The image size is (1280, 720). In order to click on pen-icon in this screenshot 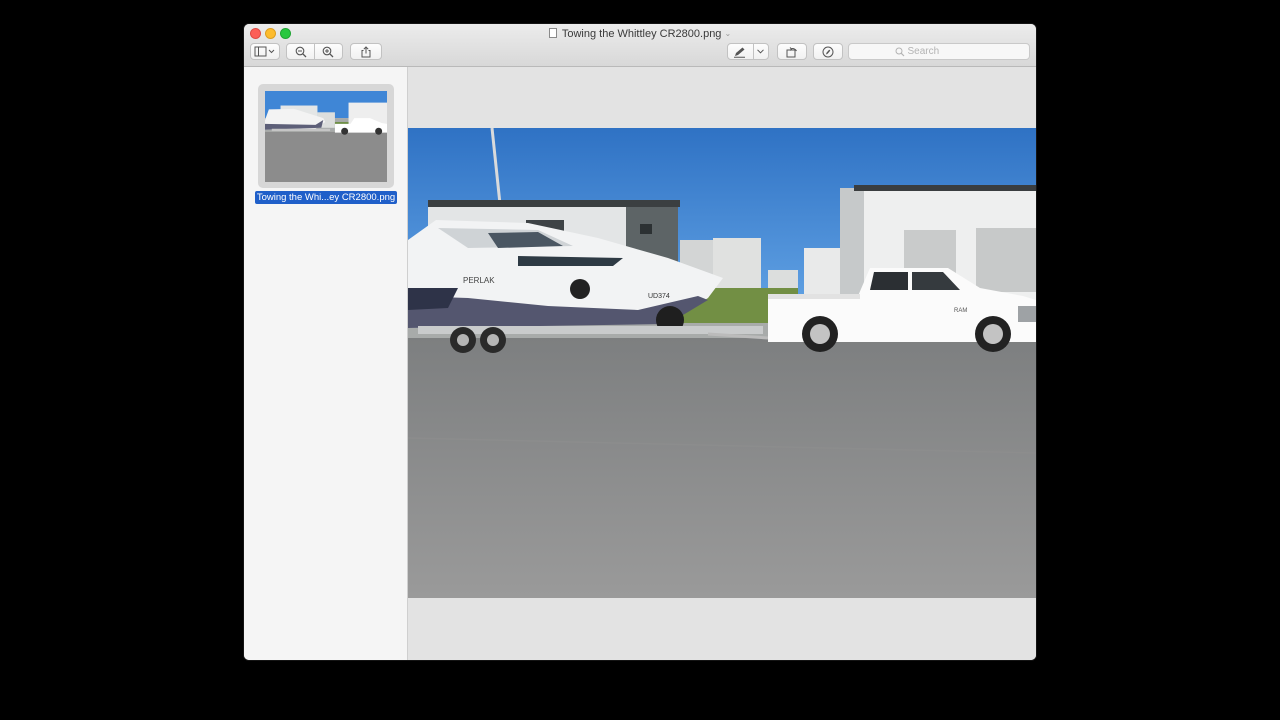, I will do `click(740, 52)`.